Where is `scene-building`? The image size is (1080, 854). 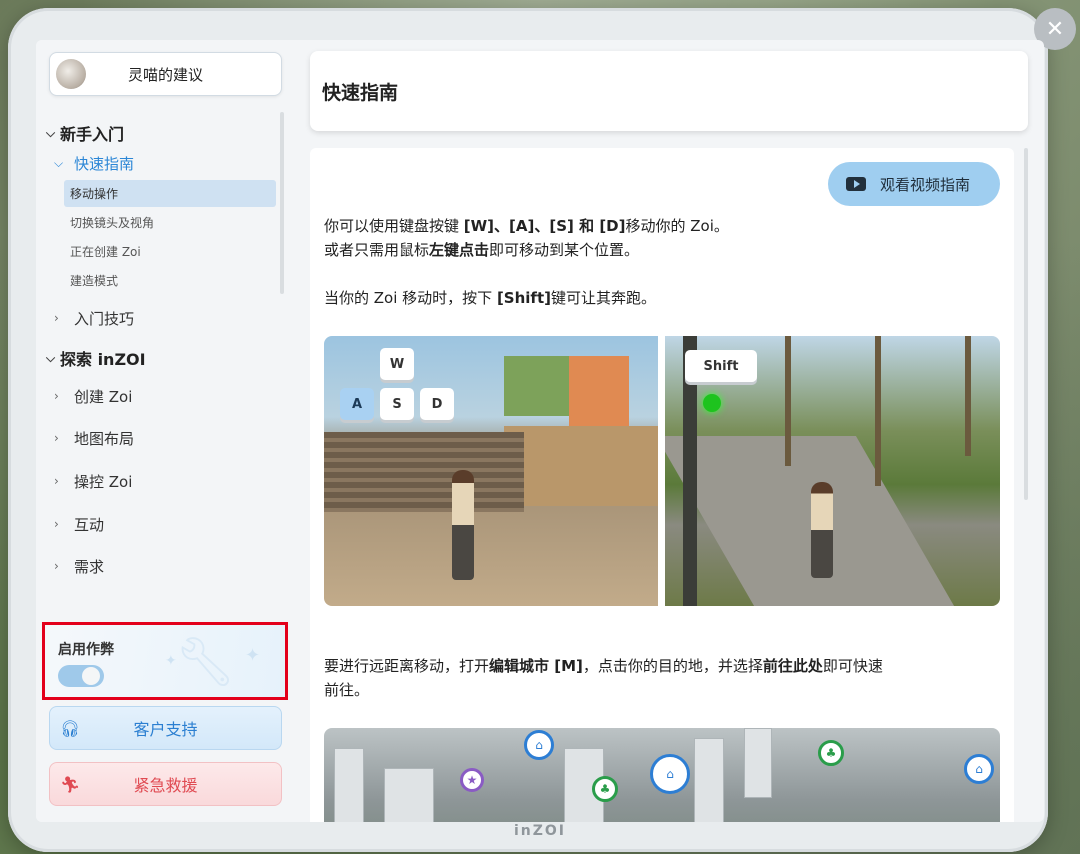 scene-building is located at coordinates (599, 391).